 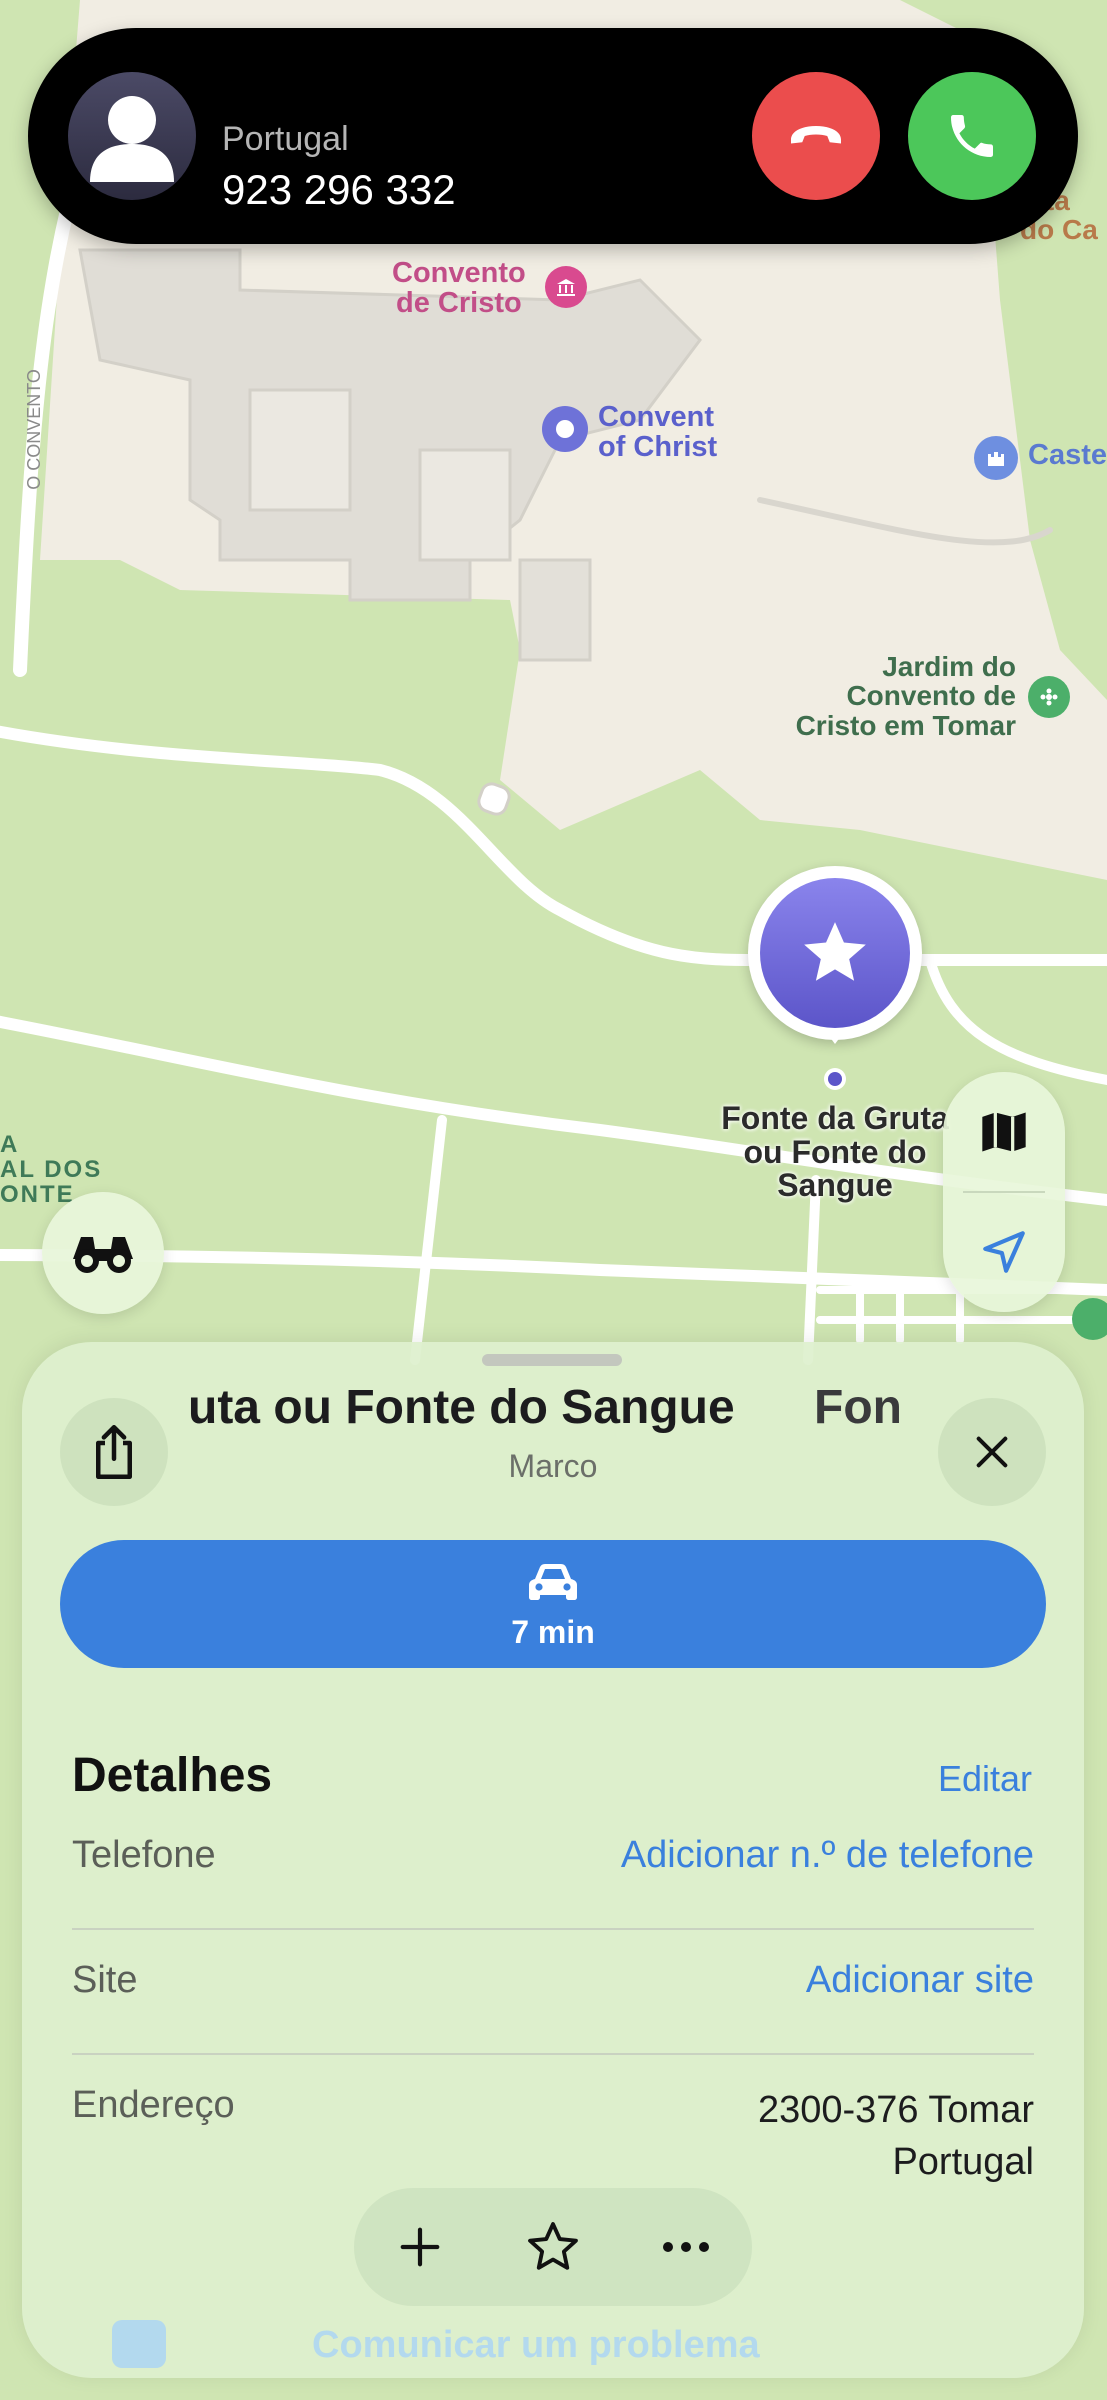 I want to click on place-title-marquee: Fon, so click(x=858, y=1407).